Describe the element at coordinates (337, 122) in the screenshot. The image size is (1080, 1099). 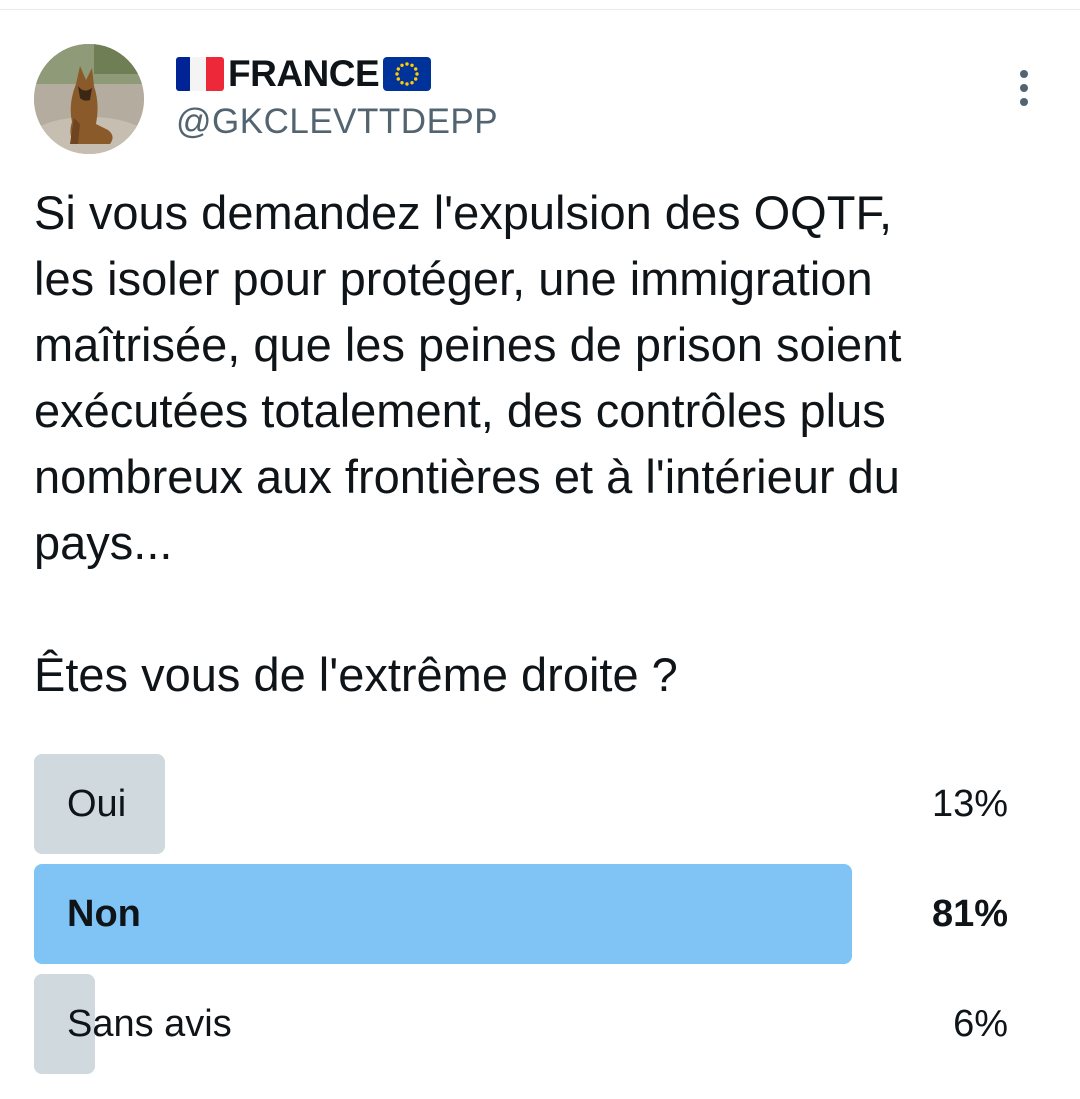
I see `author-handle: @GKCLEVTTDEPP` at that location.